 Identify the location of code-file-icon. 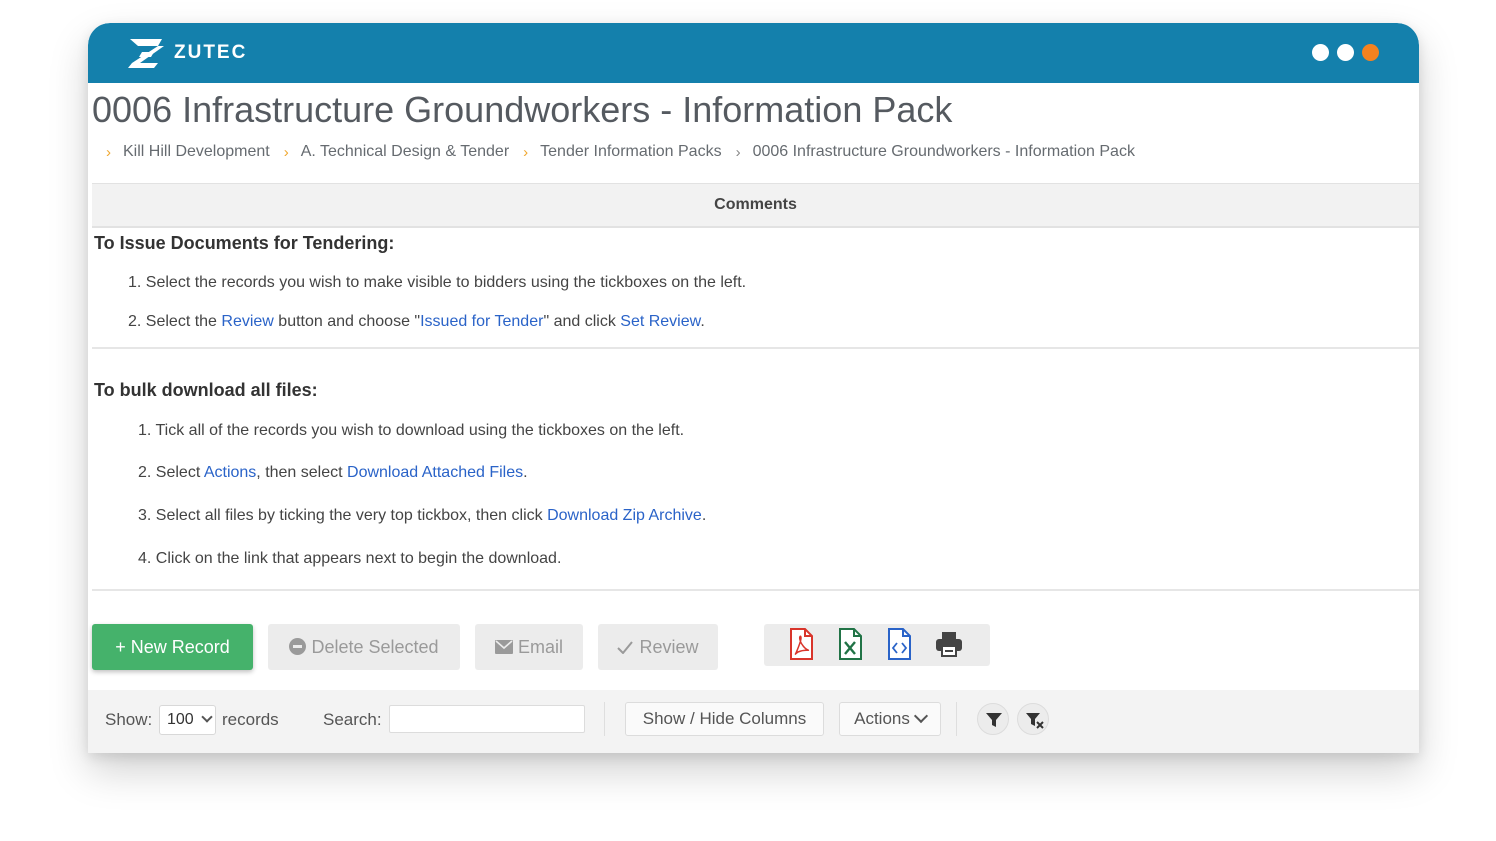
(899, 644).